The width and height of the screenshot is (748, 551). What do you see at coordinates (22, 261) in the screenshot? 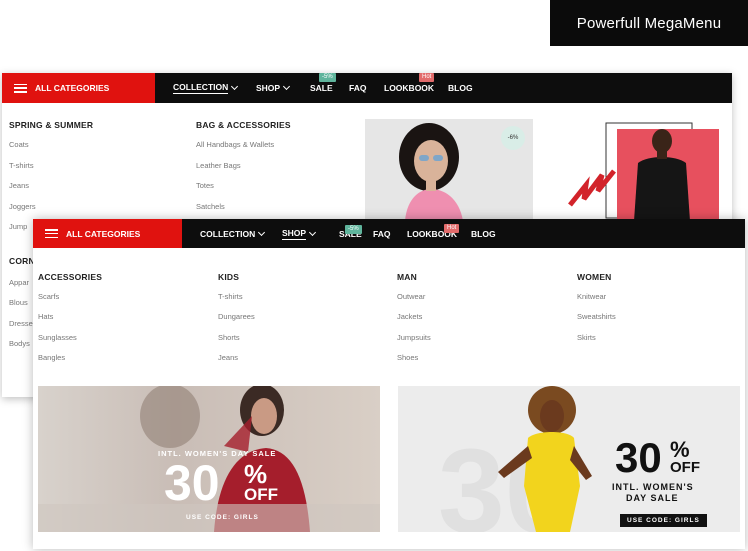
I see `column-title: CORN` at bounding box center [22, 261].